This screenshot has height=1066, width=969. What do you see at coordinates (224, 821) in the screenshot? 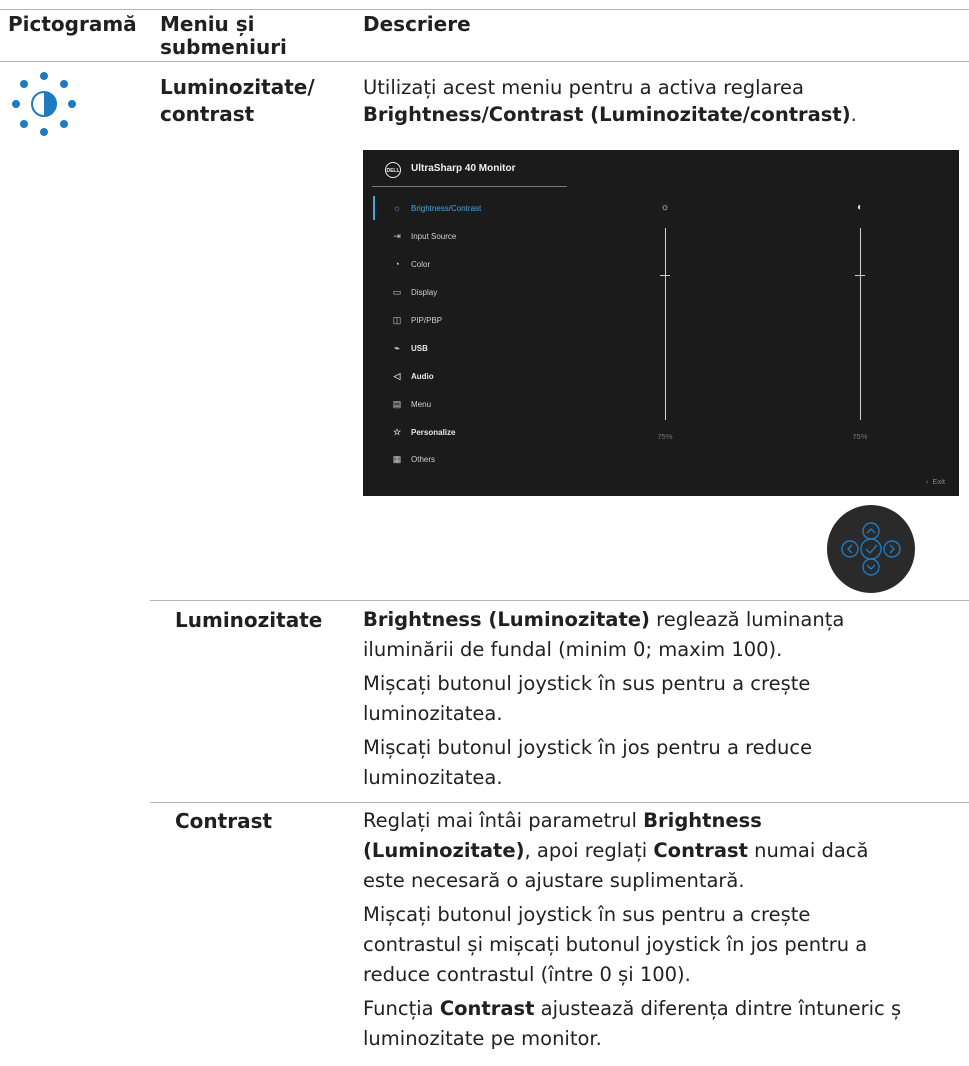
I see `submenu-contrast: Contrast` at bounding box center [224, 821].